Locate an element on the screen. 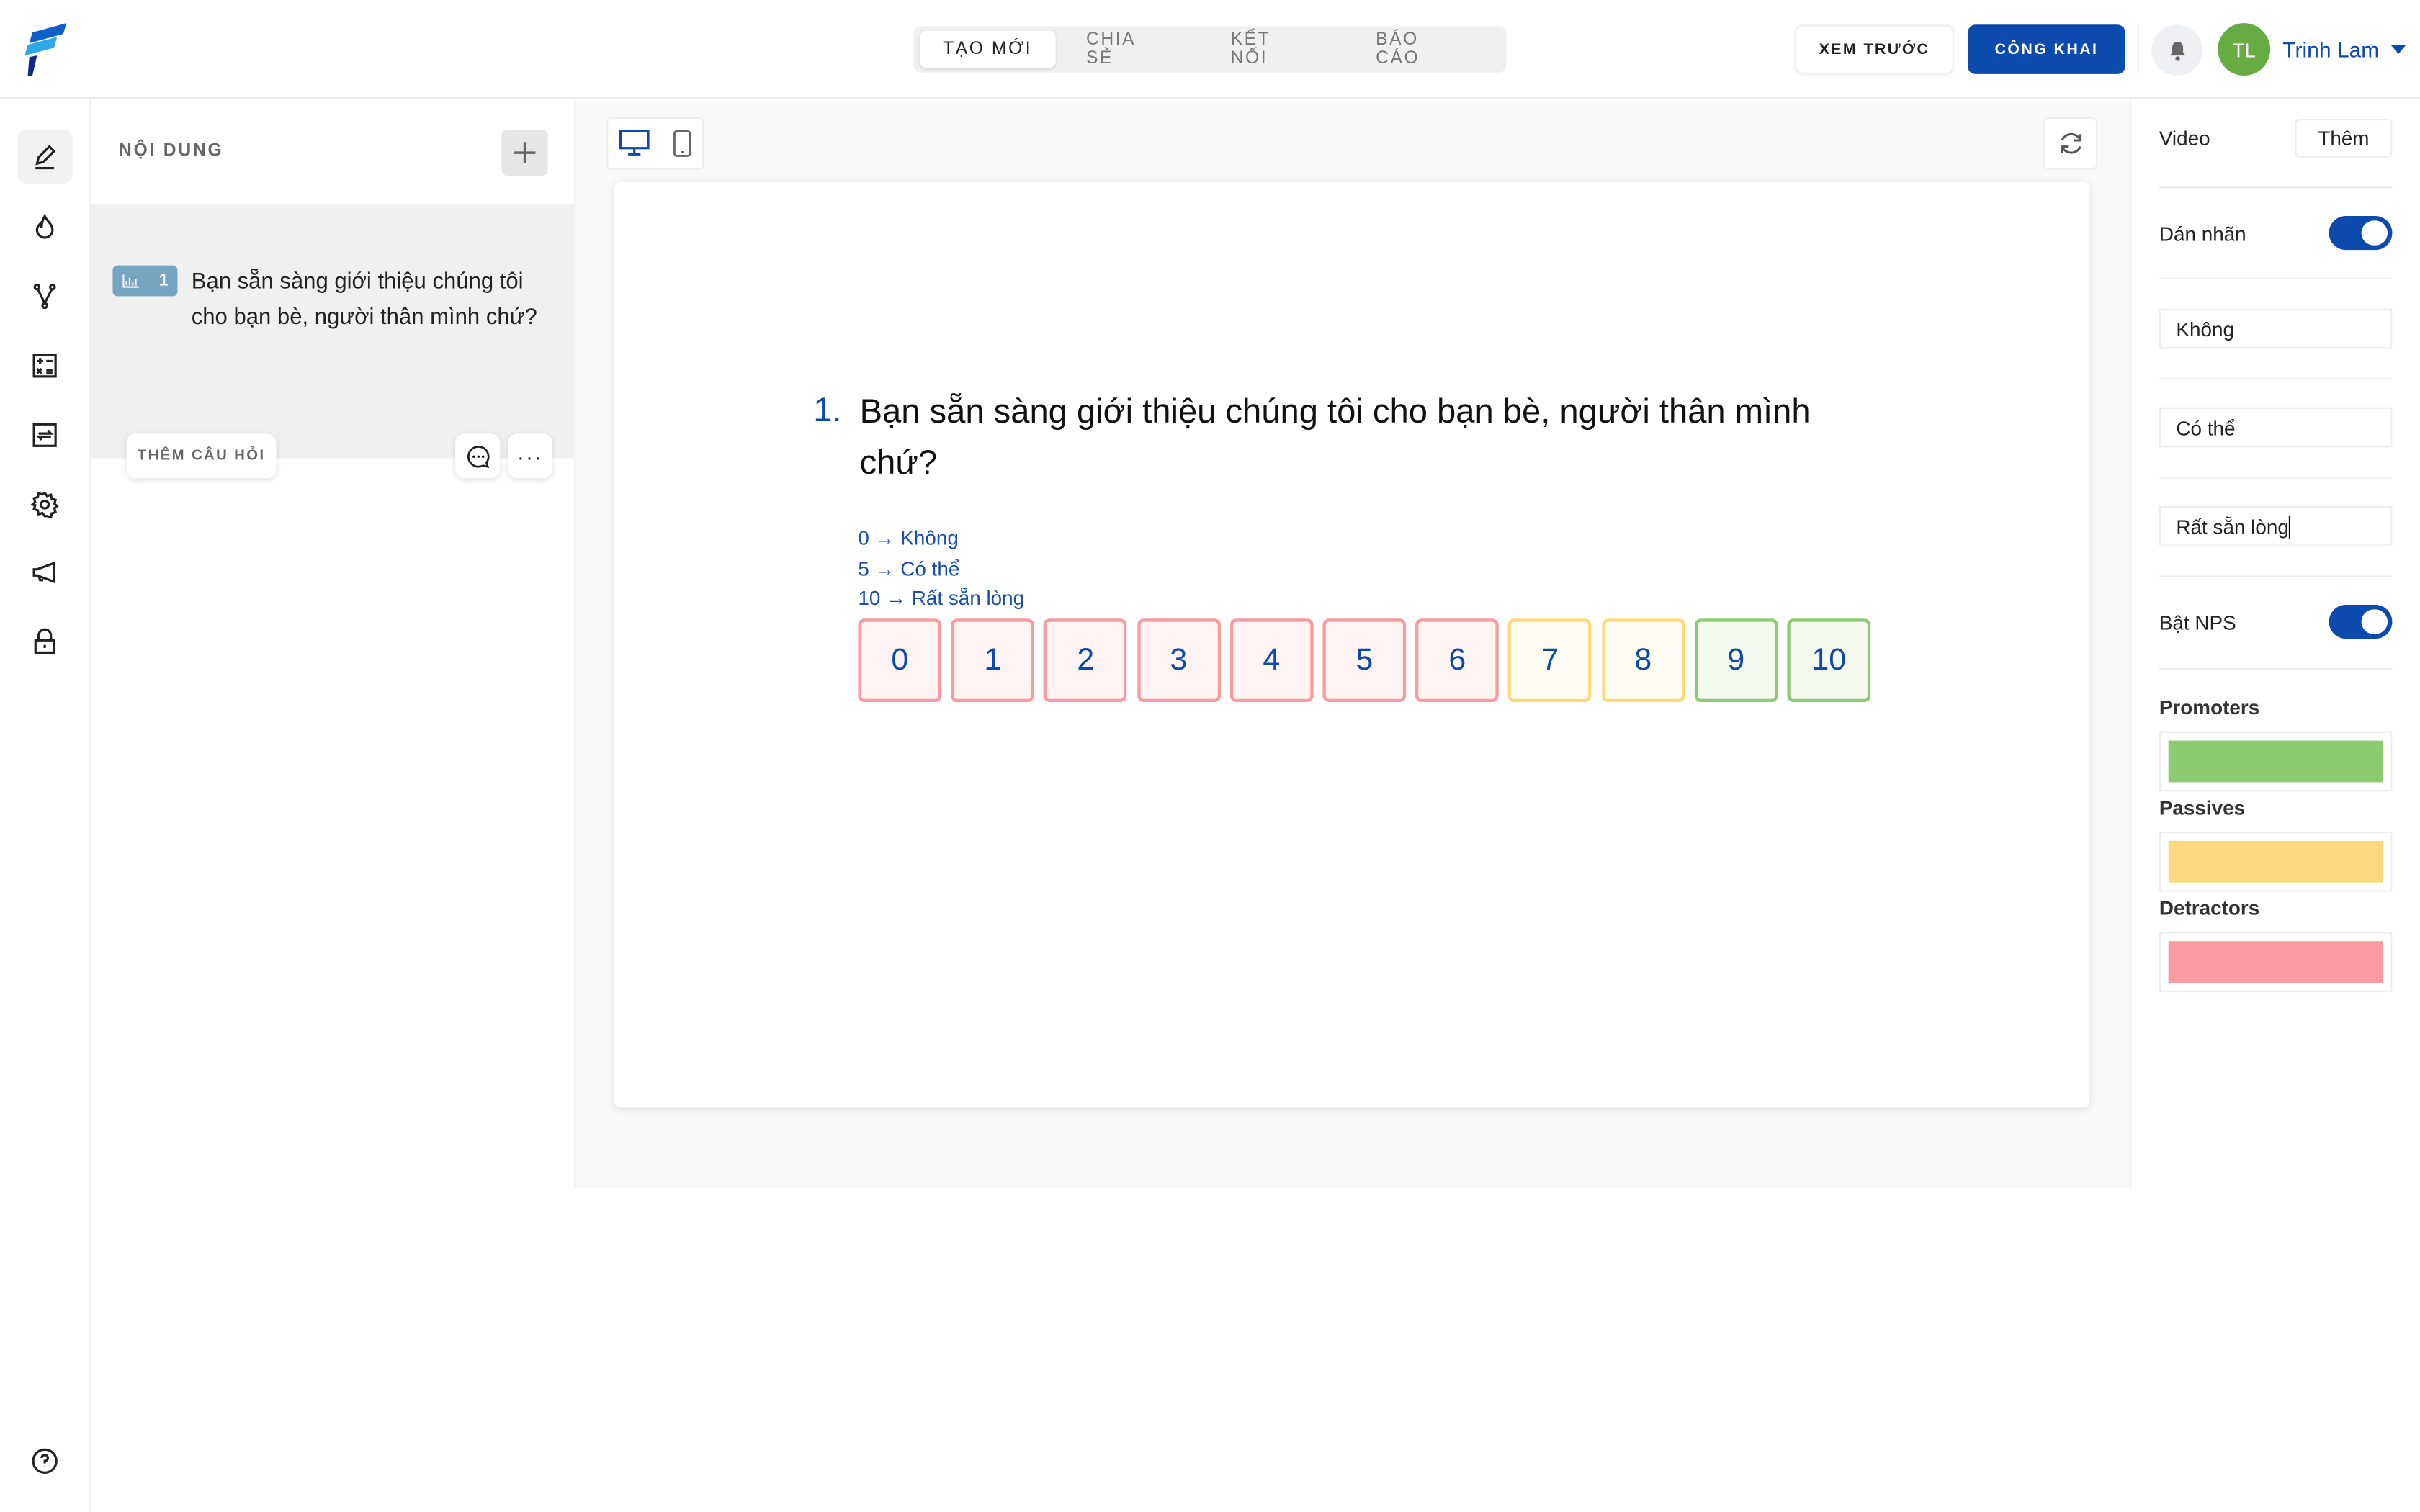  repeat-icon is located at coordinates (44, 434).